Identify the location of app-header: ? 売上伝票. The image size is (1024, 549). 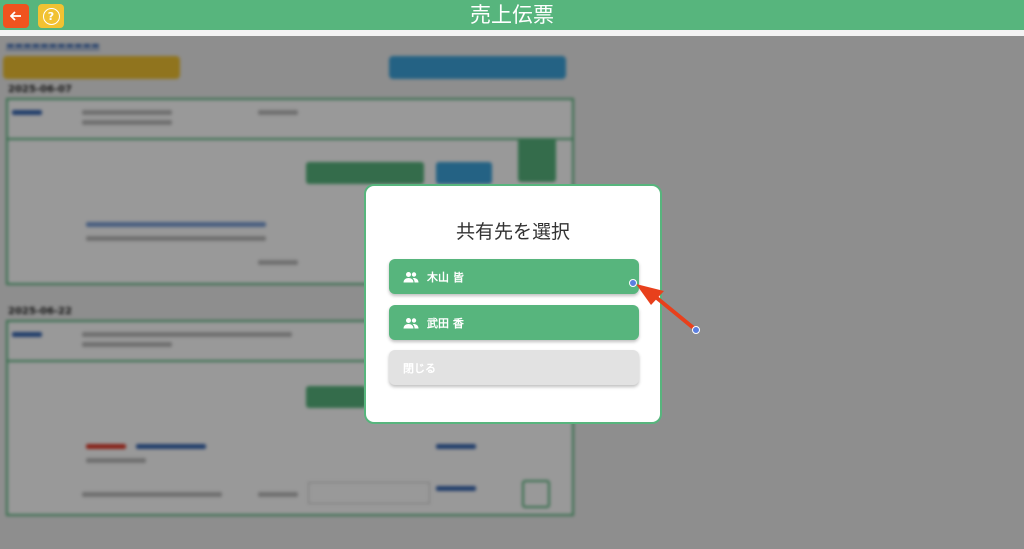
(512, 15).